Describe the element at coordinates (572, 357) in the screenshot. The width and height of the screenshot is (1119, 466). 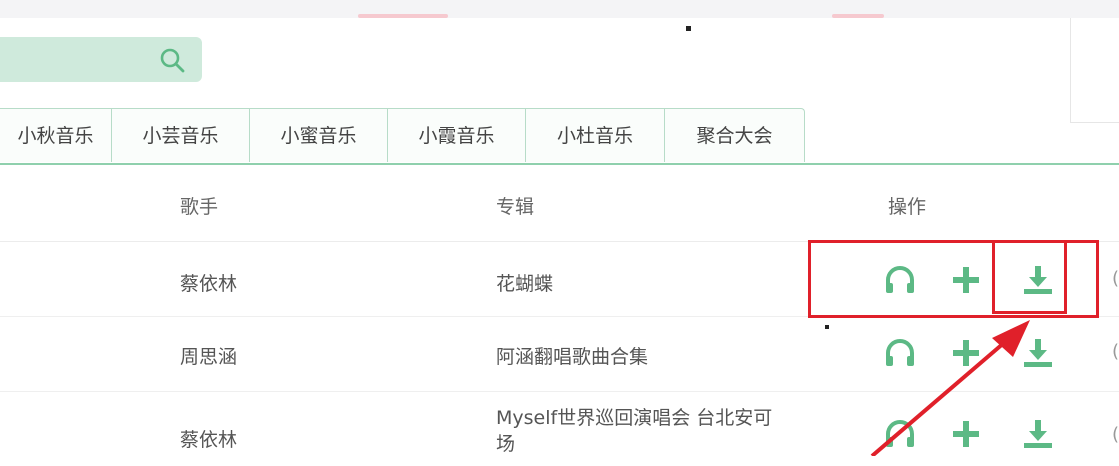
I see `album-cell: 阿涵翻唱歌曲合集` at that location.